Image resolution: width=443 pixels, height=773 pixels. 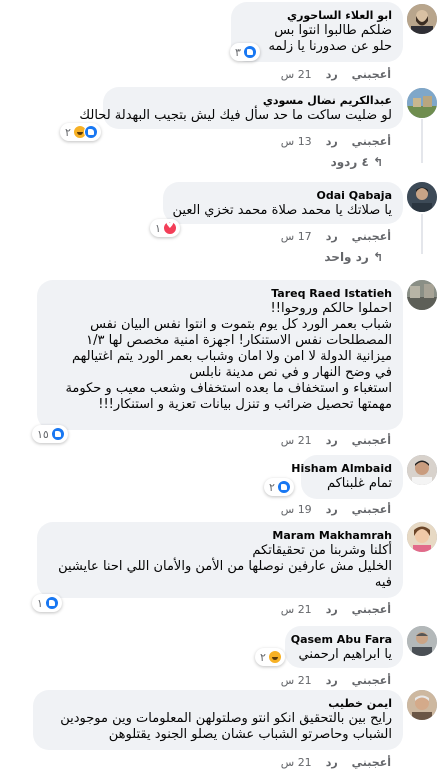 What do you see at coordinates (253, 100) in the screenshot?
I see `comment-author: عبدالكريم نضال مسودي` at bounding box center [253, 100].